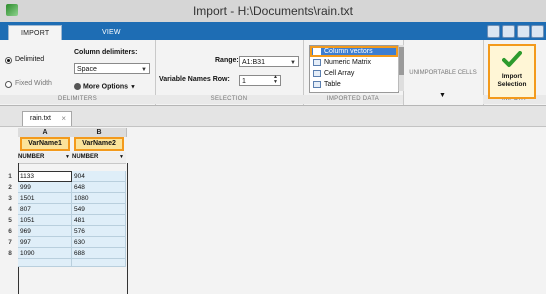  Describe the element at coordinates (260, 80) in the screenshot. I see `variable-names-row-stepper: 1 ▲ ▼` at that location.